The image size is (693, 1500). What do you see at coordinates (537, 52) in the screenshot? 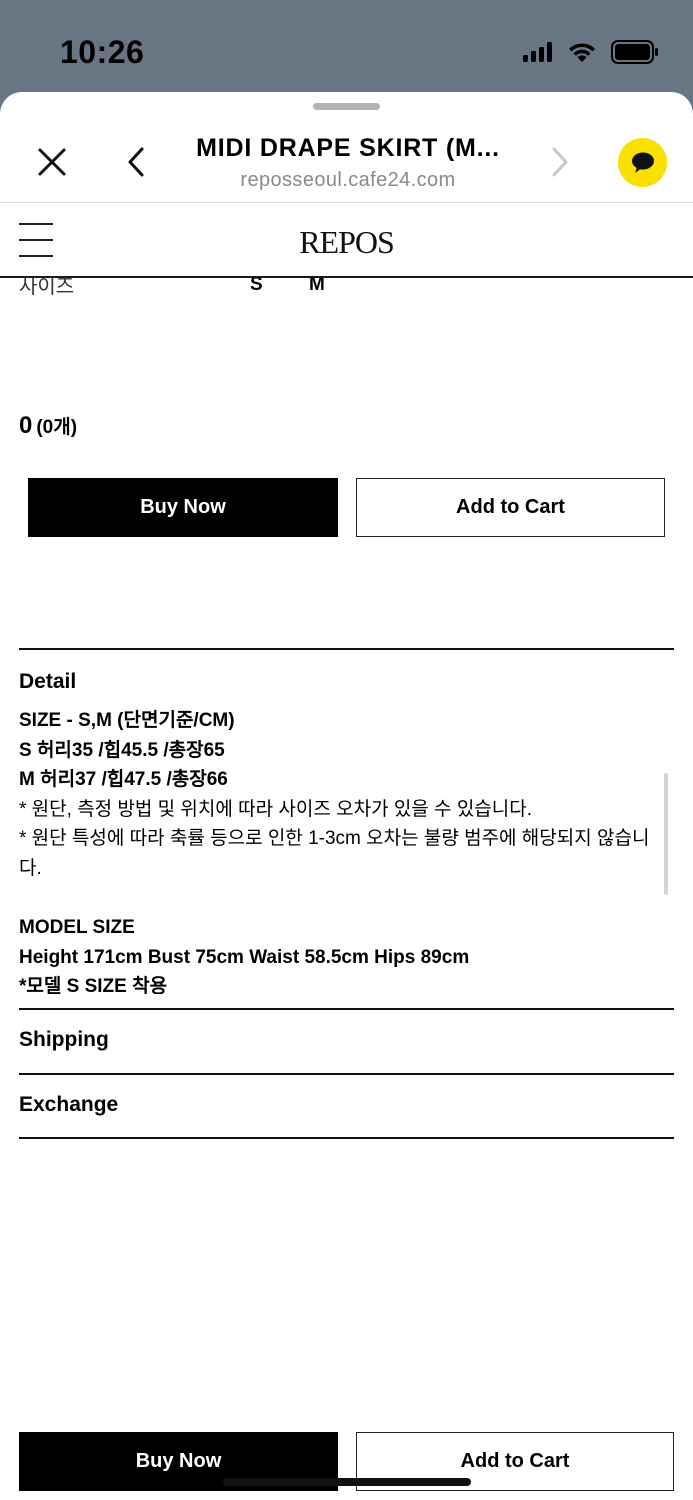
I see `cellular-signal-icon` at bounding box center [537, 52].